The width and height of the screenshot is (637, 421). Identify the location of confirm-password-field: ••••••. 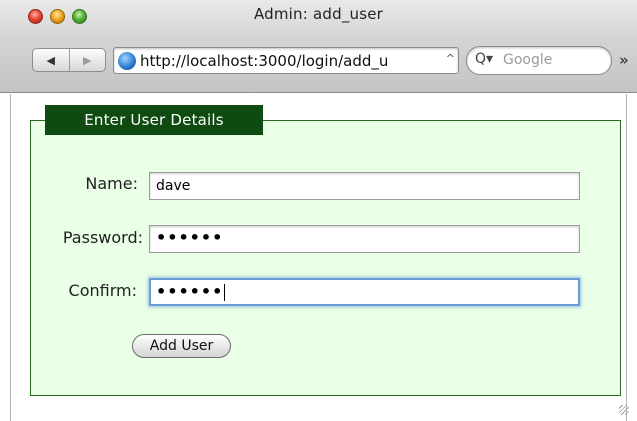
(364, 292).